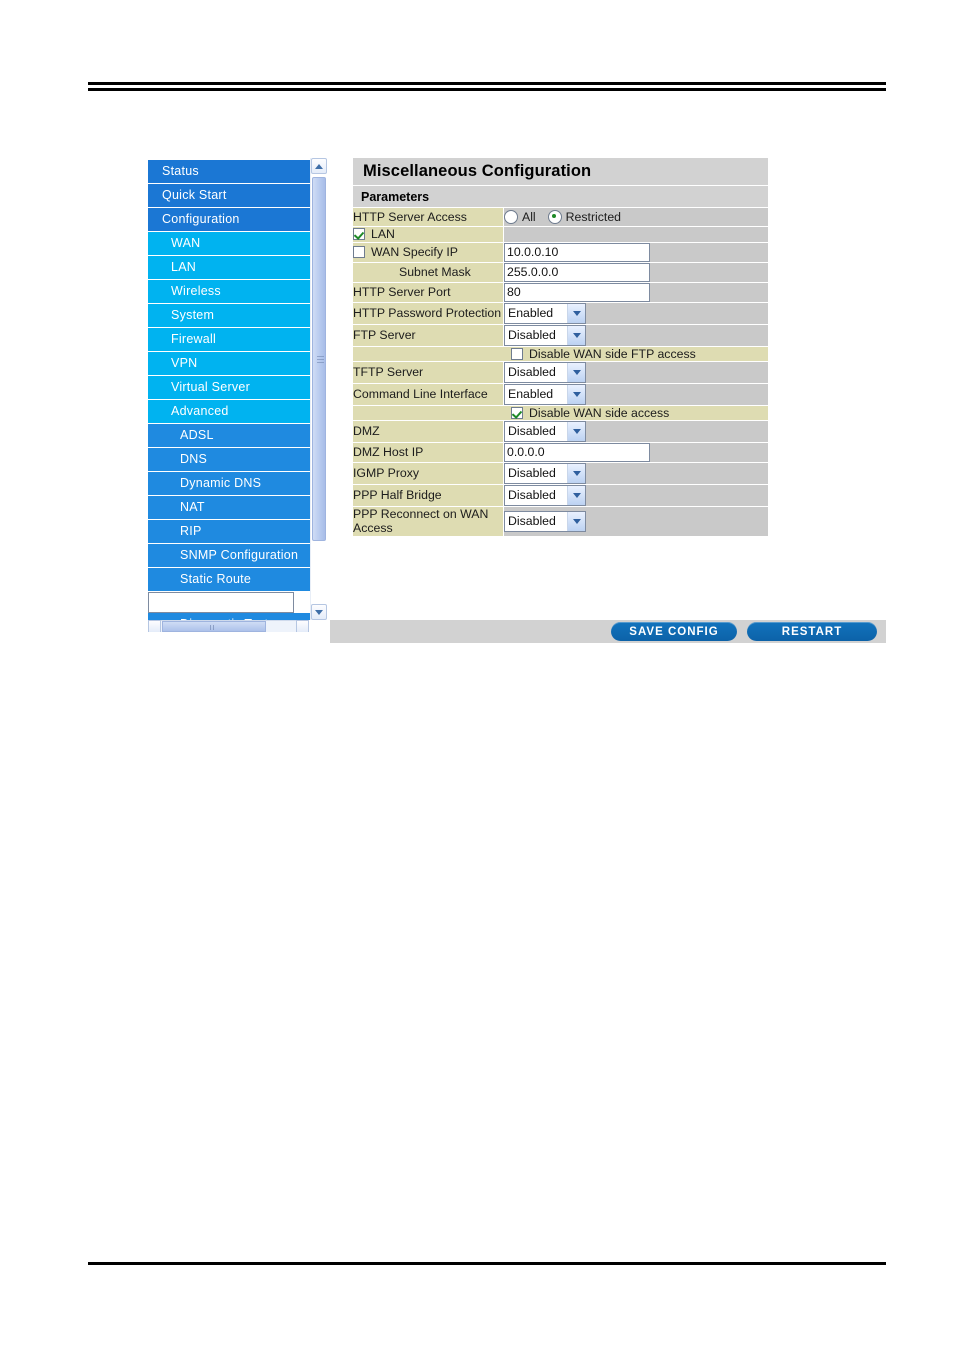 Image resolution: width=954 pixels, height=1351 pixels. Describe the element at coordinates (531, 313) in the screenshot. I see `select-value: Enabled` at that location.